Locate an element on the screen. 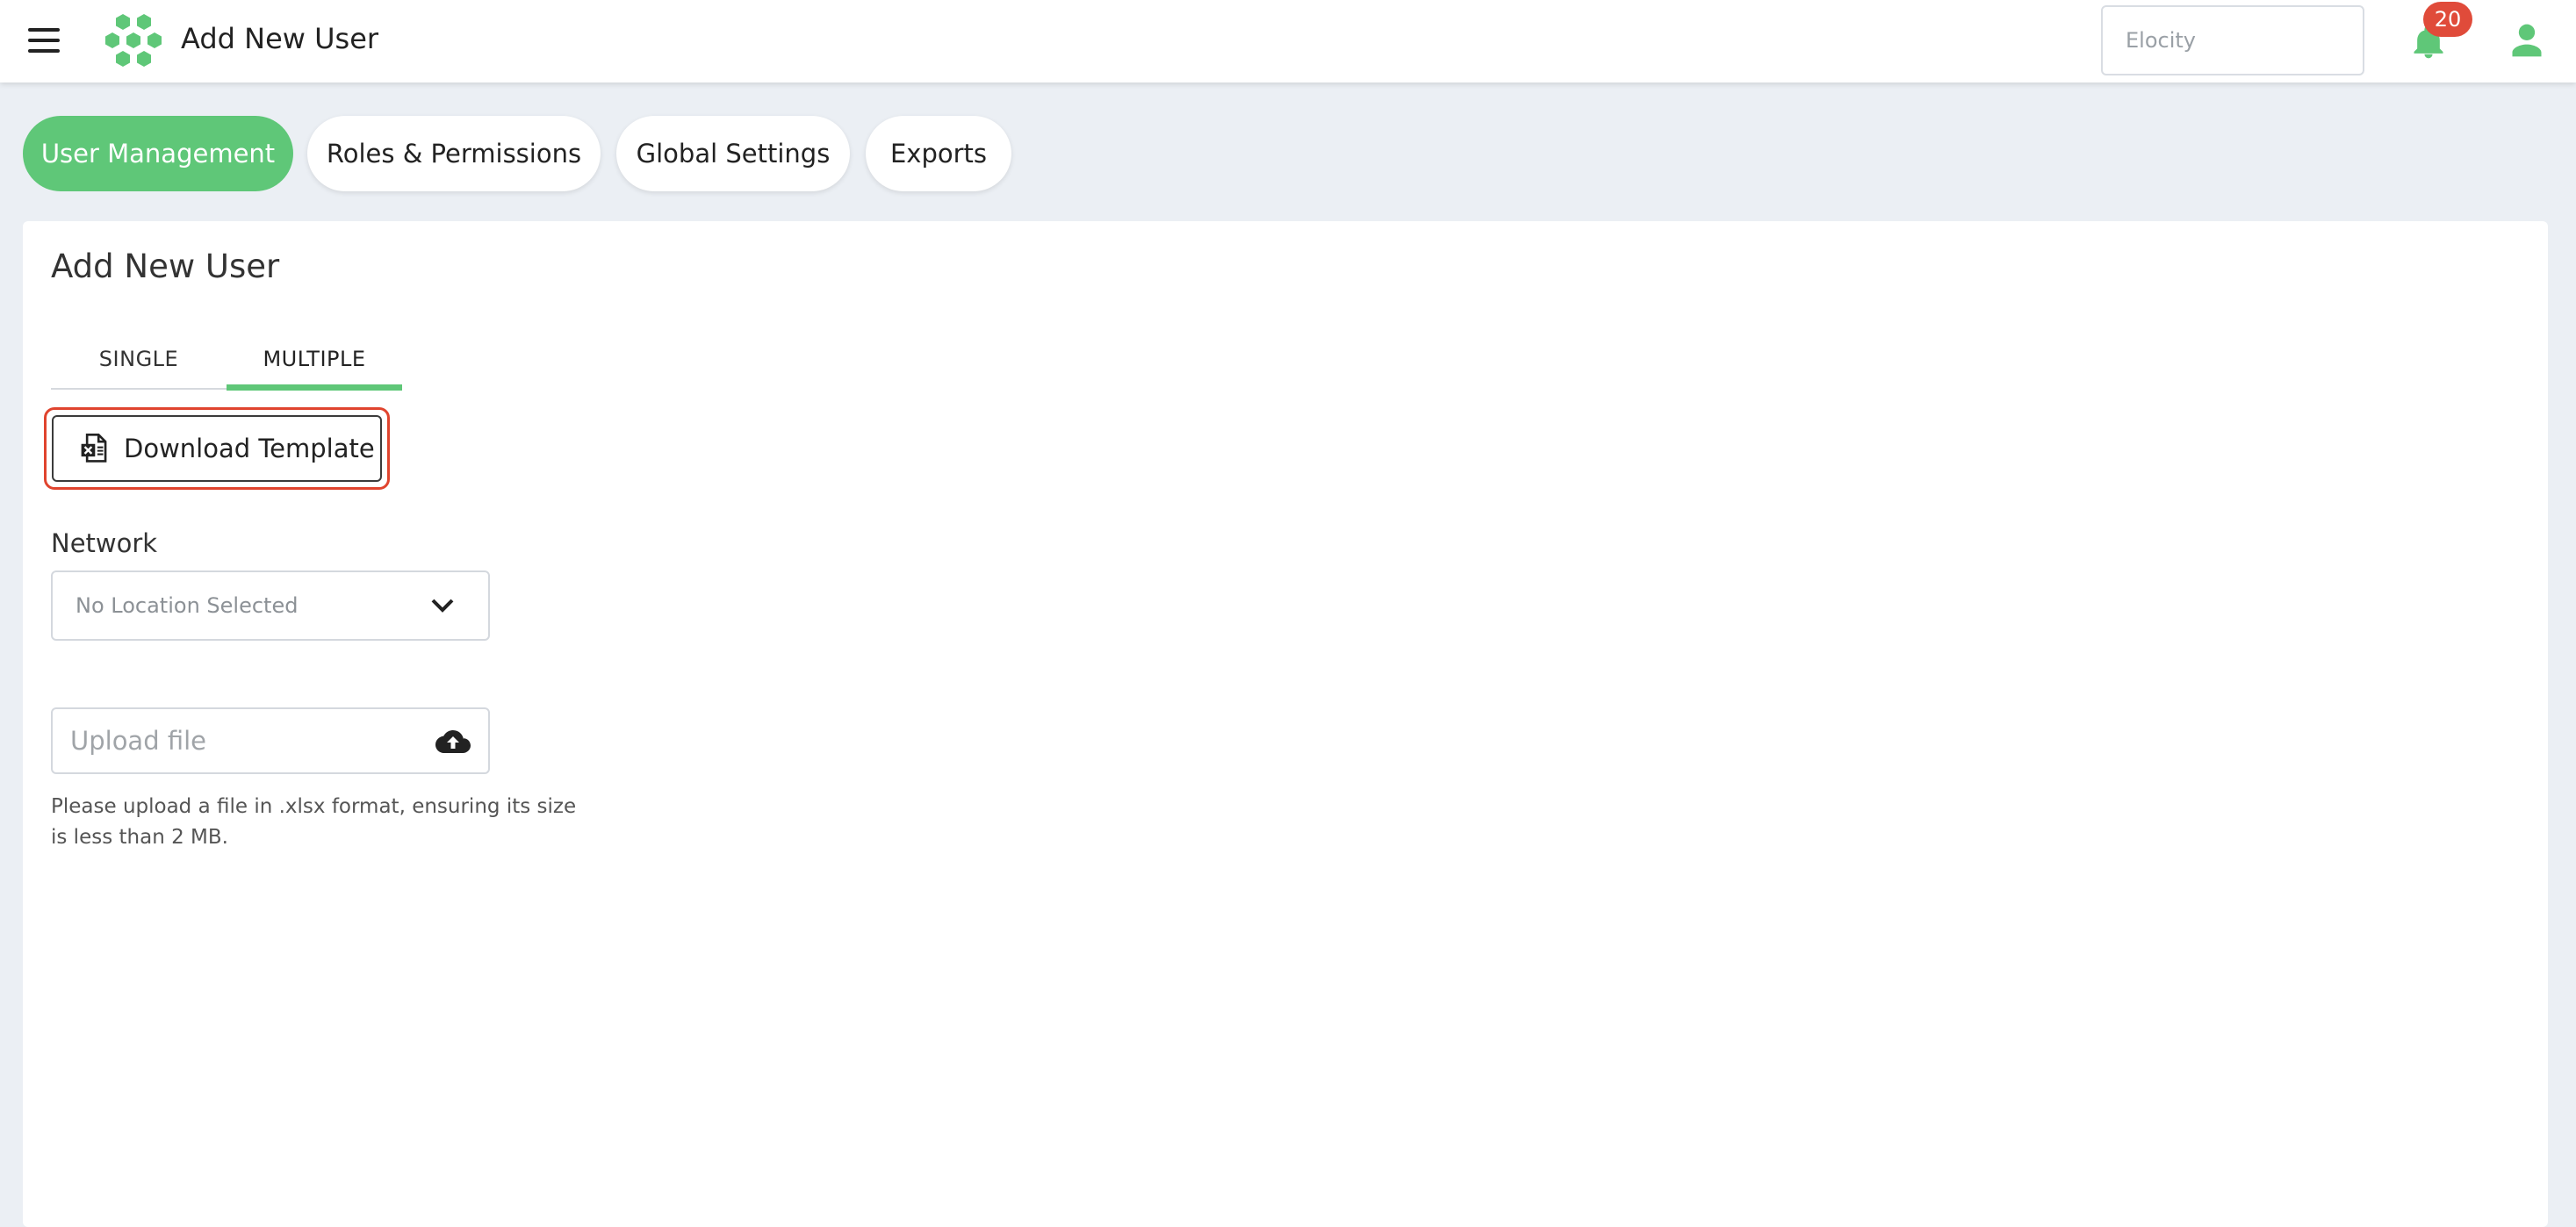  user-icon is located at coordinates (2527, 40).